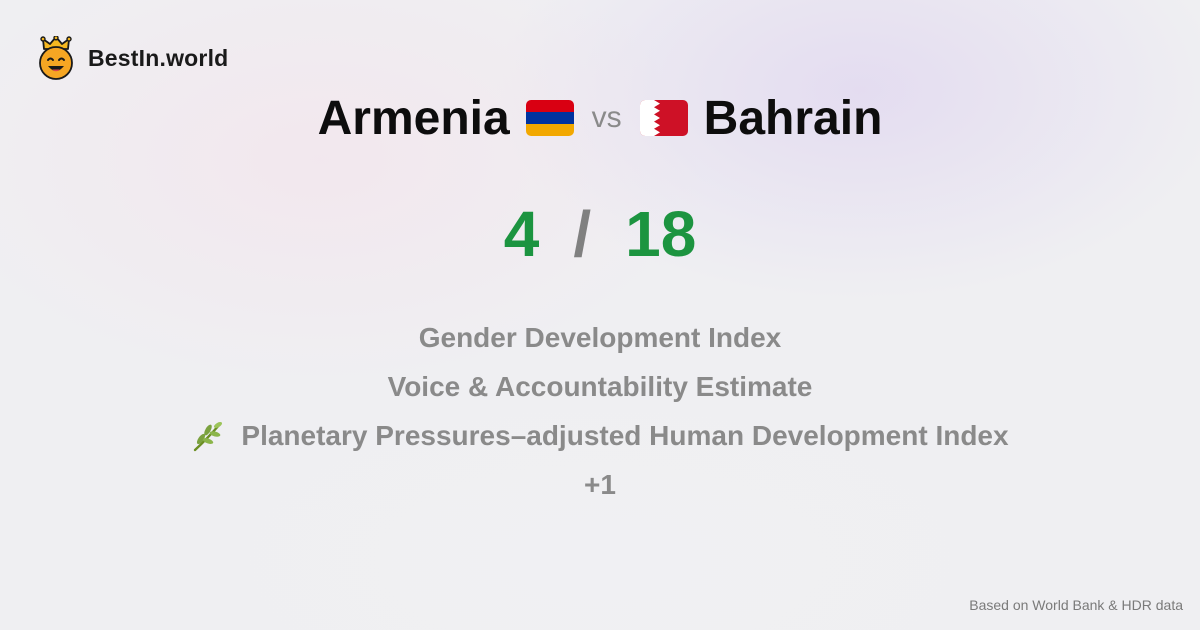 This screenshot has height=630, width=1200. What do you see at coordinates (606, 117) in the screenshot?
I see `vs-label: vs` at bounding box center [606, 117].